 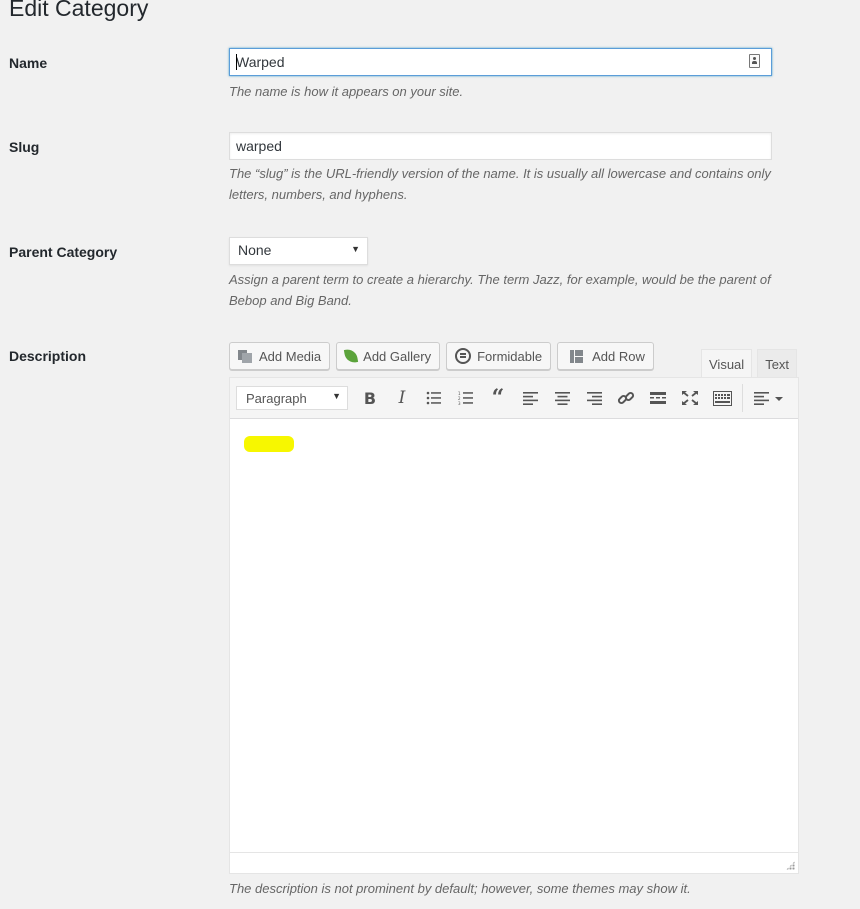 What do you see at coordinates (510, 356) in the screenshot?
I see `formidable-label: Formidable` at bounding box center [510, 356].